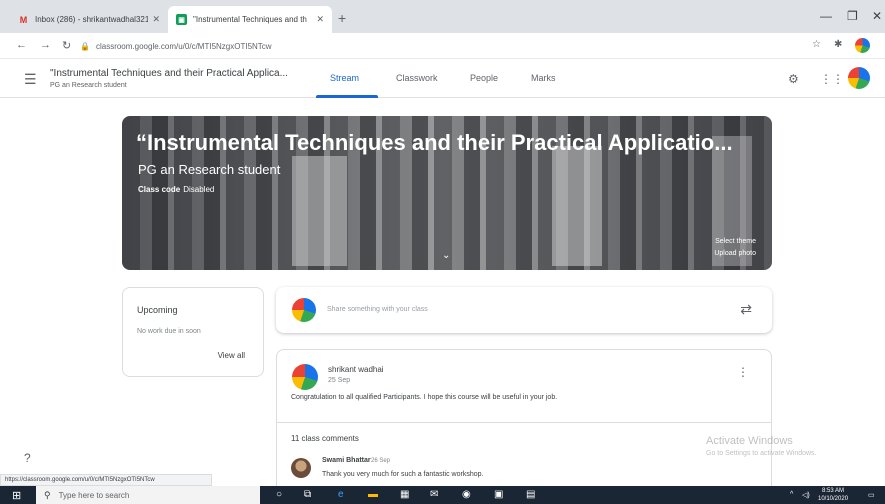 The width and height of the screenshot is (885, 504). What do you see at coordinates (826, 16) in the screenshot?
I see `minimize-icon: —` at bounding box center [826, 16].